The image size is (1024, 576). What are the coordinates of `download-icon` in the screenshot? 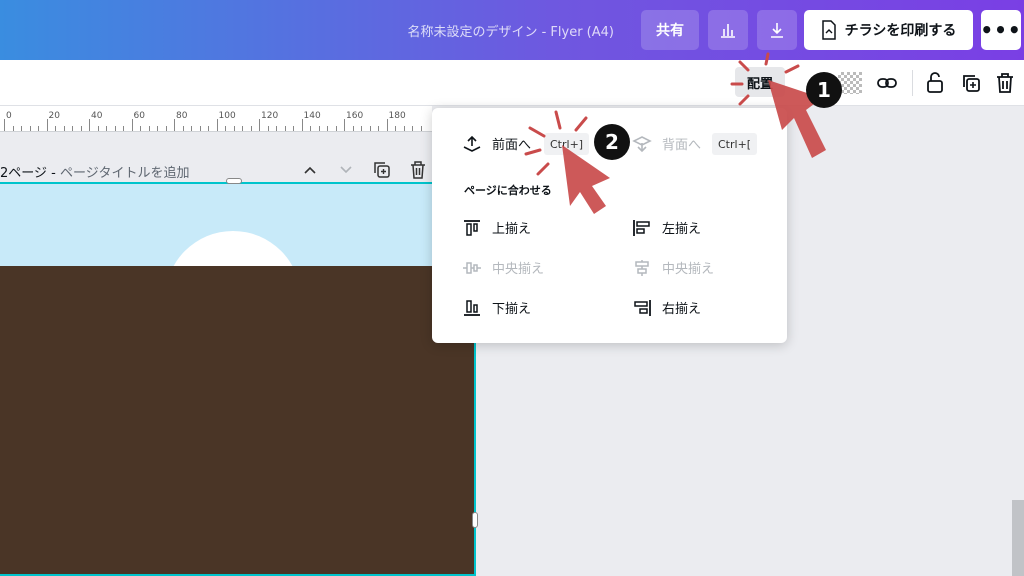 It's located at (777, 30).